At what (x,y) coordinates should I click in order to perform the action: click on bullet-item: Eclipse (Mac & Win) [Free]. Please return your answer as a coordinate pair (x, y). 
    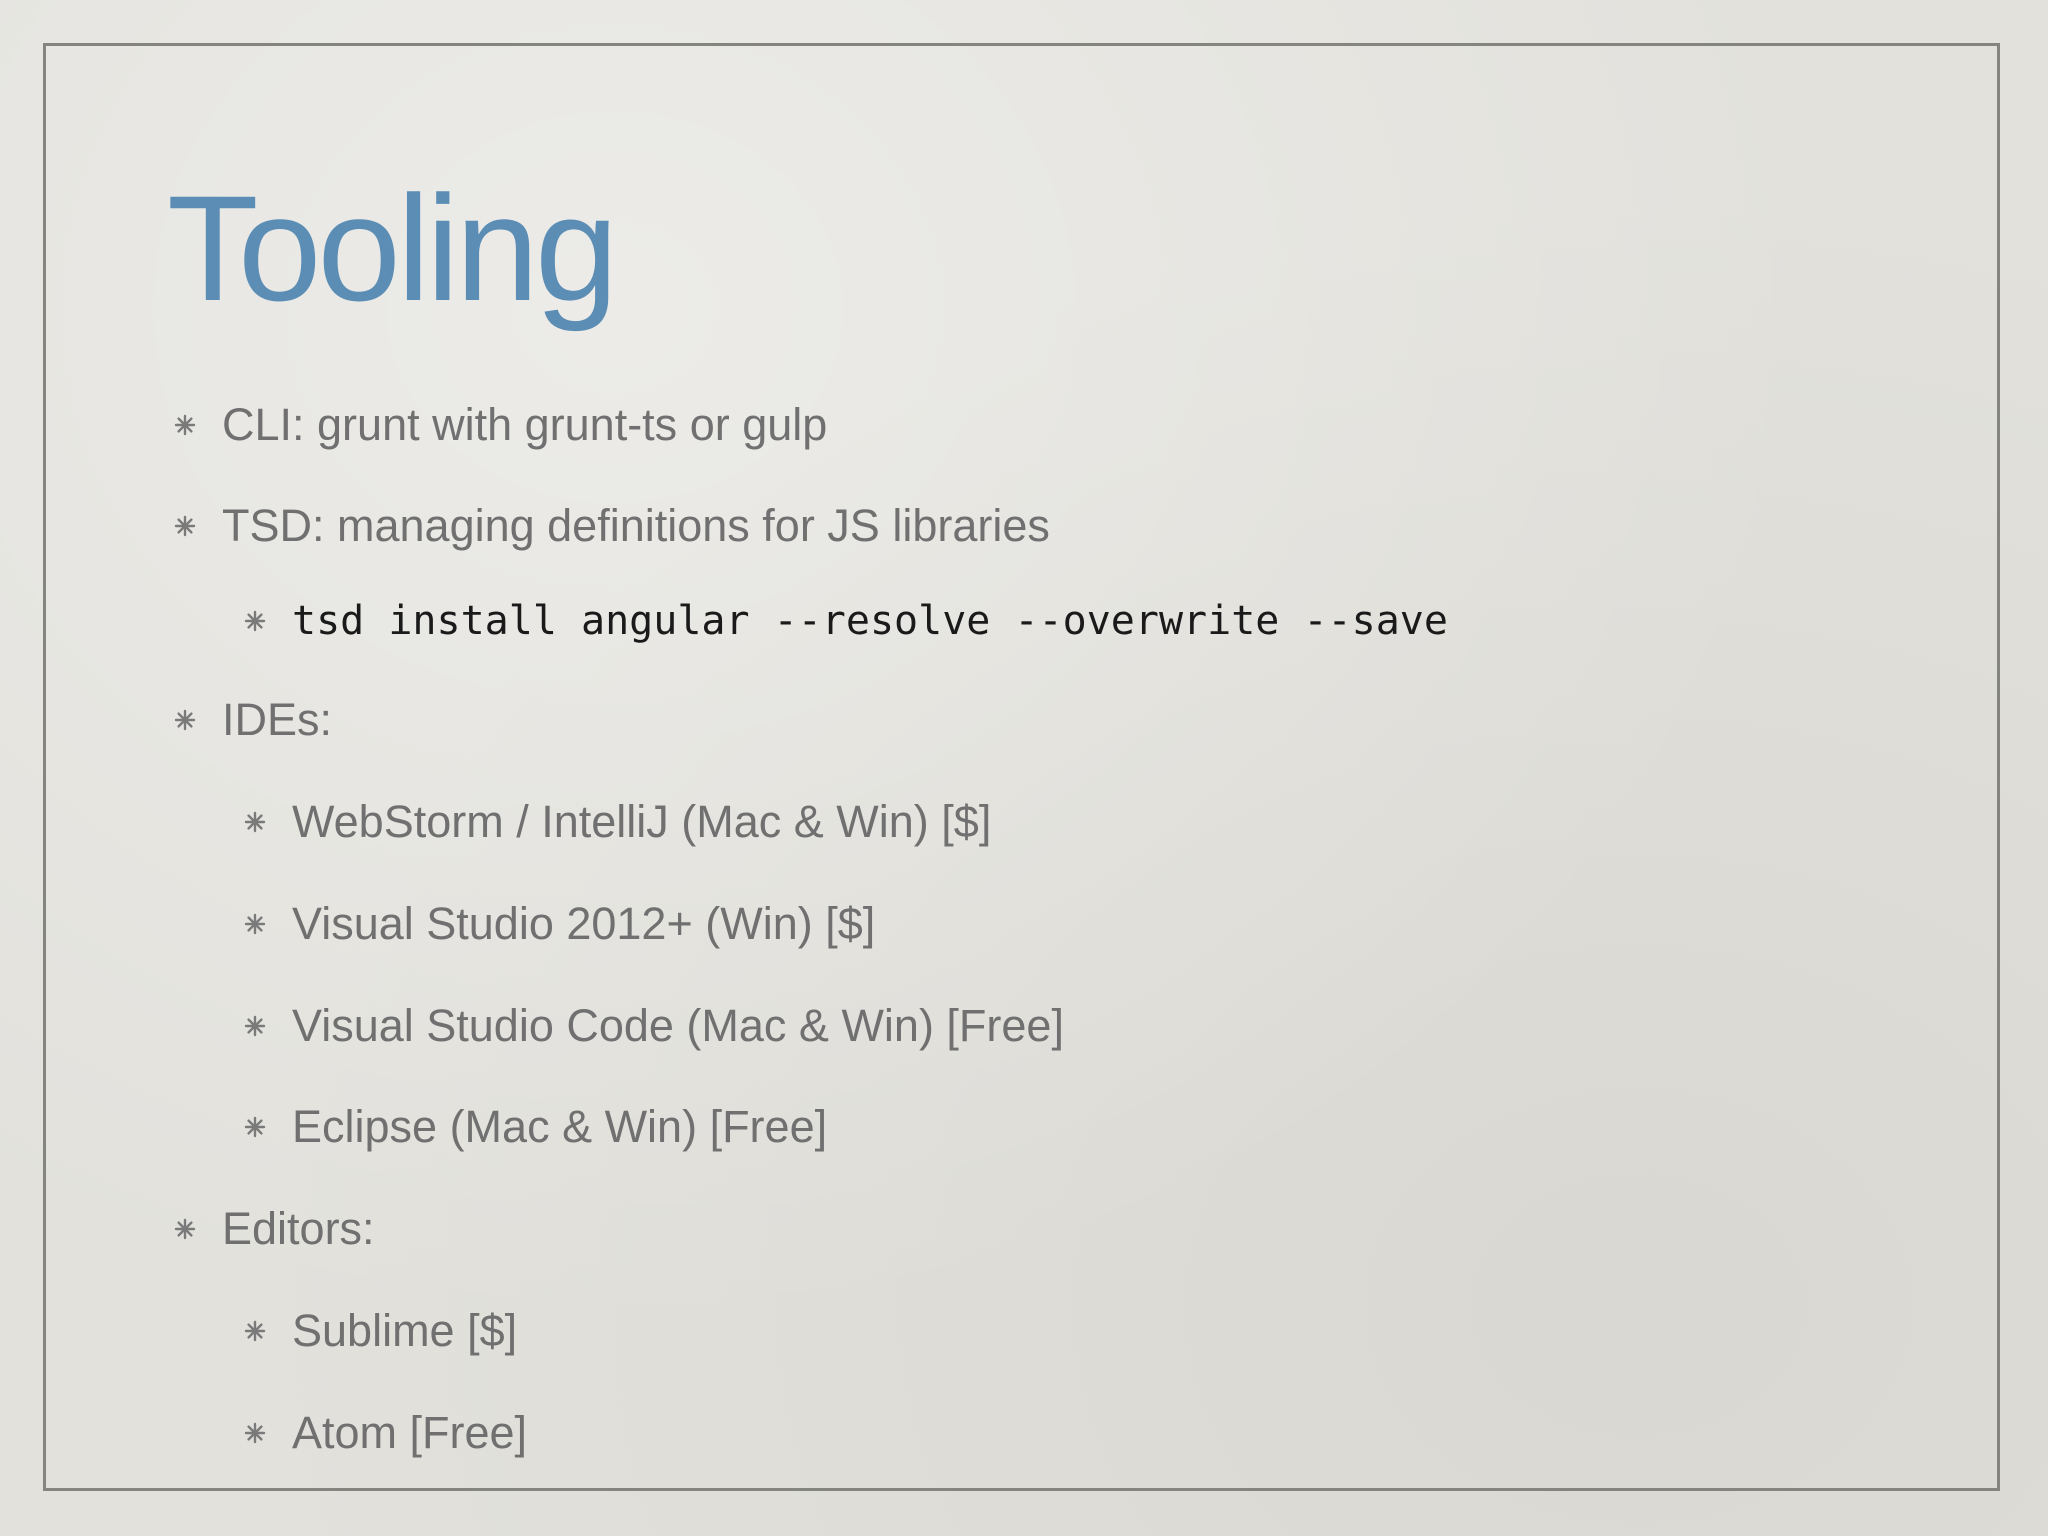
    Looking at the image, I should click on (535, 1127).